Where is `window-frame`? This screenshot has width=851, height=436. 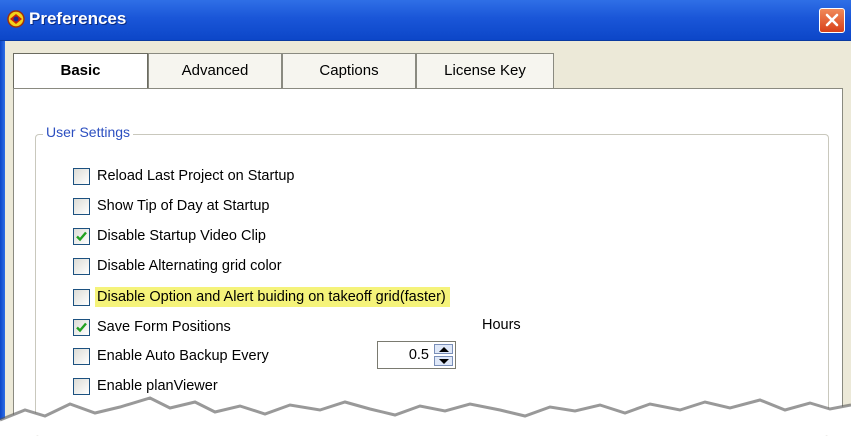 window-frame is located at coordinates (2, 238).